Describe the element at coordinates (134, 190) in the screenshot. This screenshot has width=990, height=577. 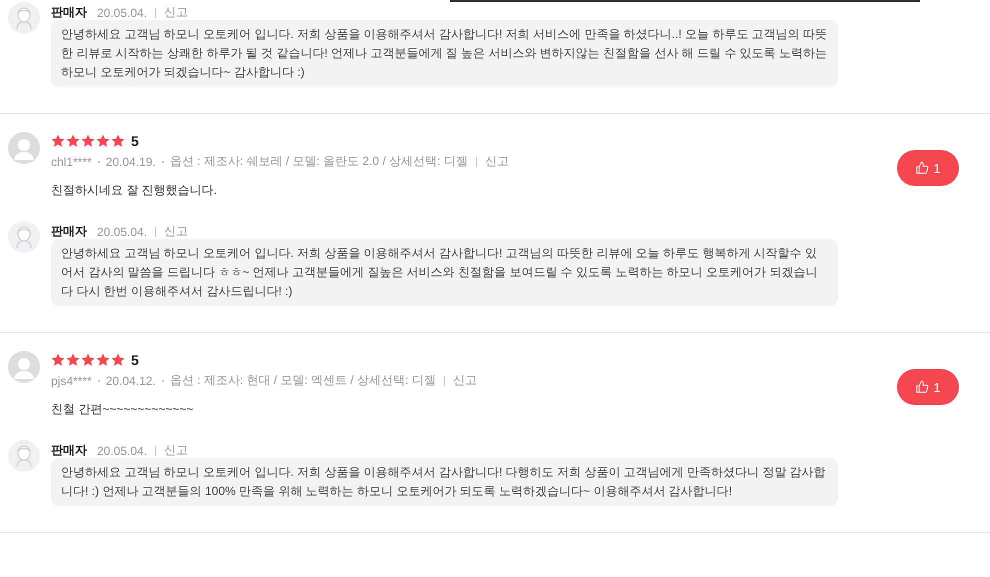
I see `review-text: 친절하시네요 잘 진행했습니다.` at that location.